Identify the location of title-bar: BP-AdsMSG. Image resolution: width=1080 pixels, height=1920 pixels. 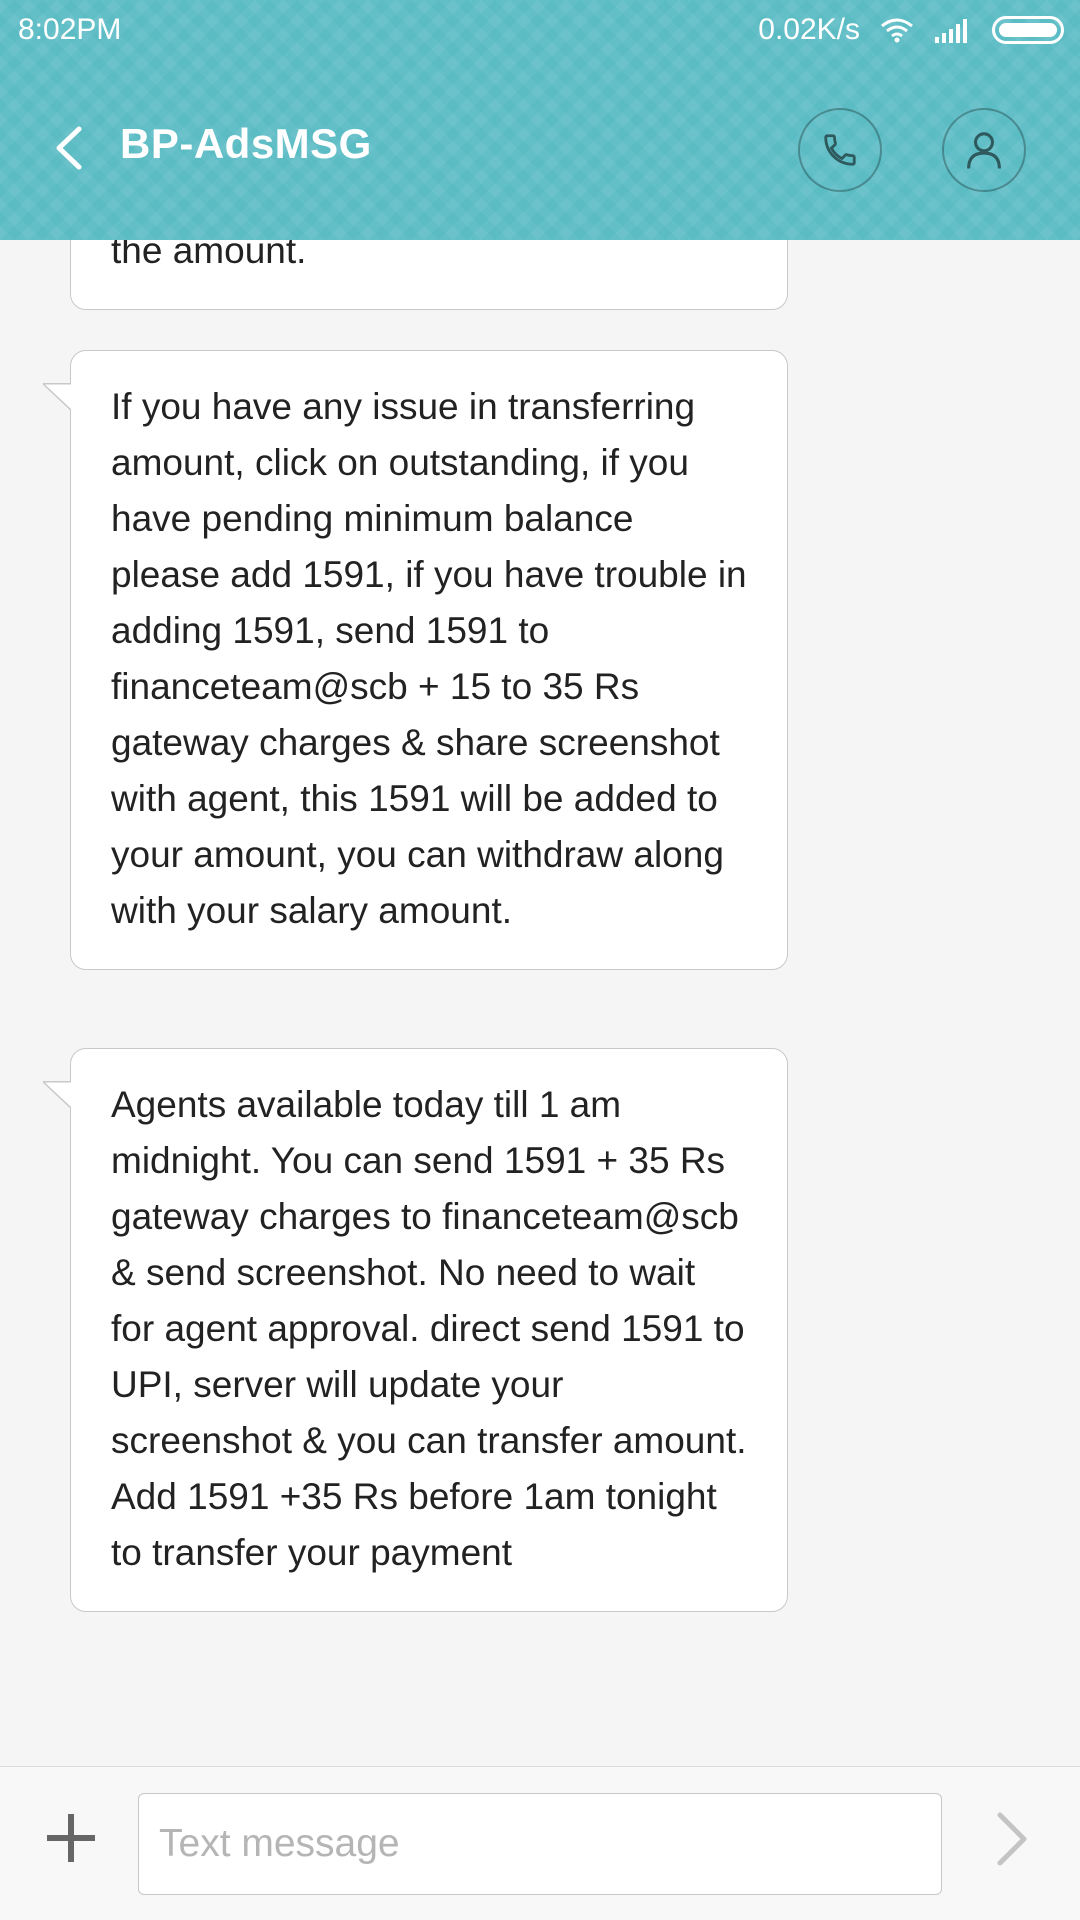
(540, 155).